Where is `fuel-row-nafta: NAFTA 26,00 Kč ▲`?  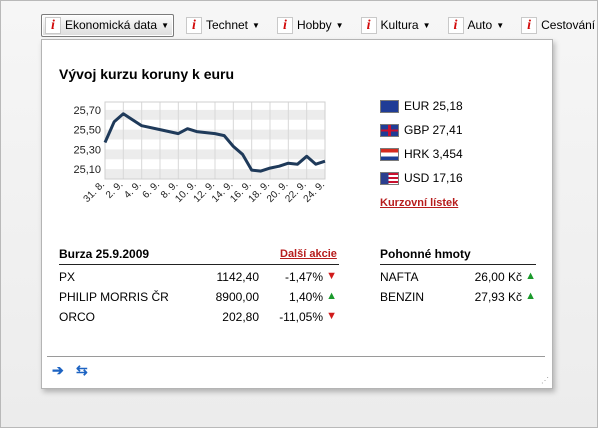 fuel-row-nafta: NAFTA 26,00 Kč ▲ is located at coordinates (458, 279).